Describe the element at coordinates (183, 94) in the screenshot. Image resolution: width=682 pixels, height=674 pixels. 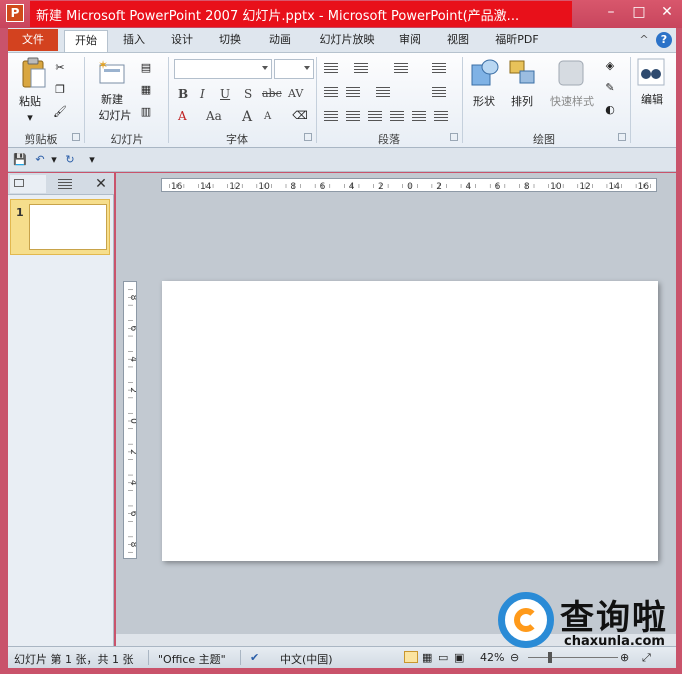
I see `bold-button: B` at that location.